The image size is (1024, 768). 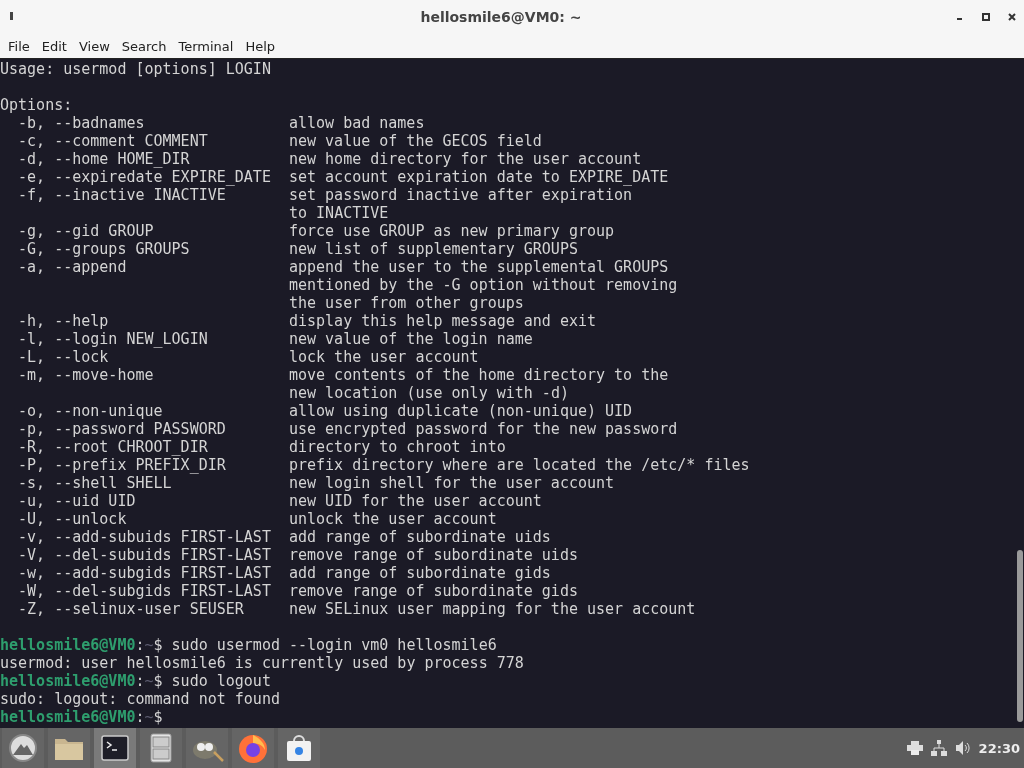 I want to click on output-line: Options:, so click(x=36, y=105).